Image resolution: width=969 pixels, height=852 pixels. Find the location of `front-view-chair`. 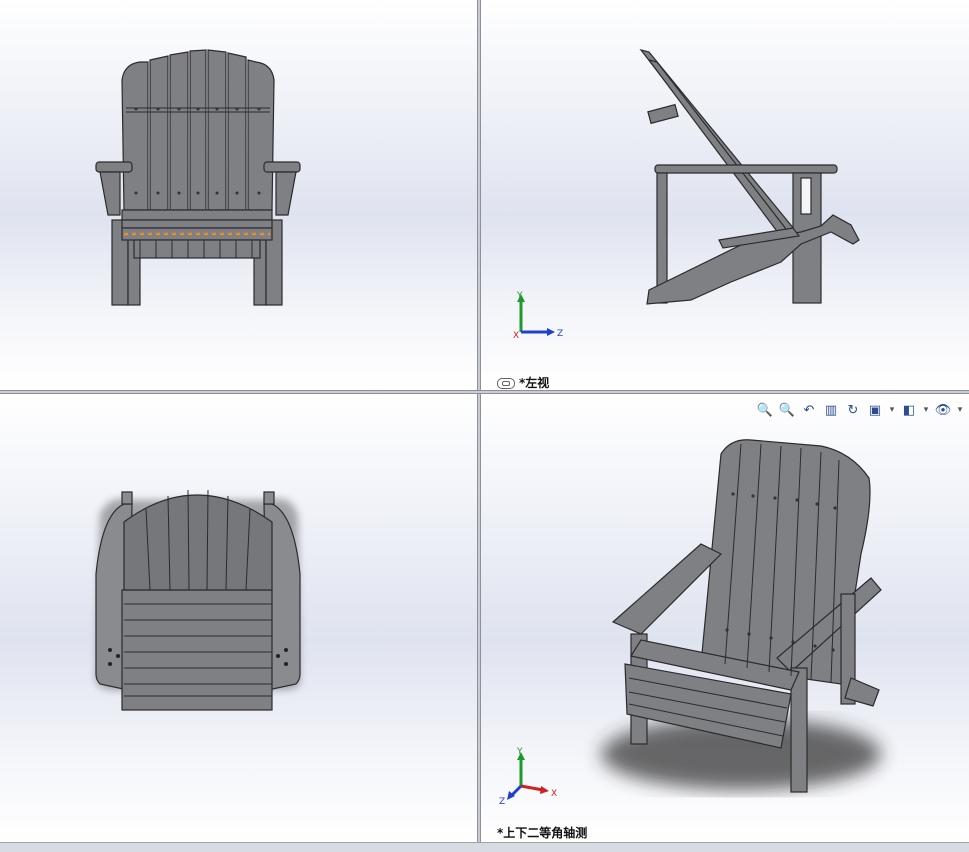

front-view-chair is located at coordinates (198, 177).